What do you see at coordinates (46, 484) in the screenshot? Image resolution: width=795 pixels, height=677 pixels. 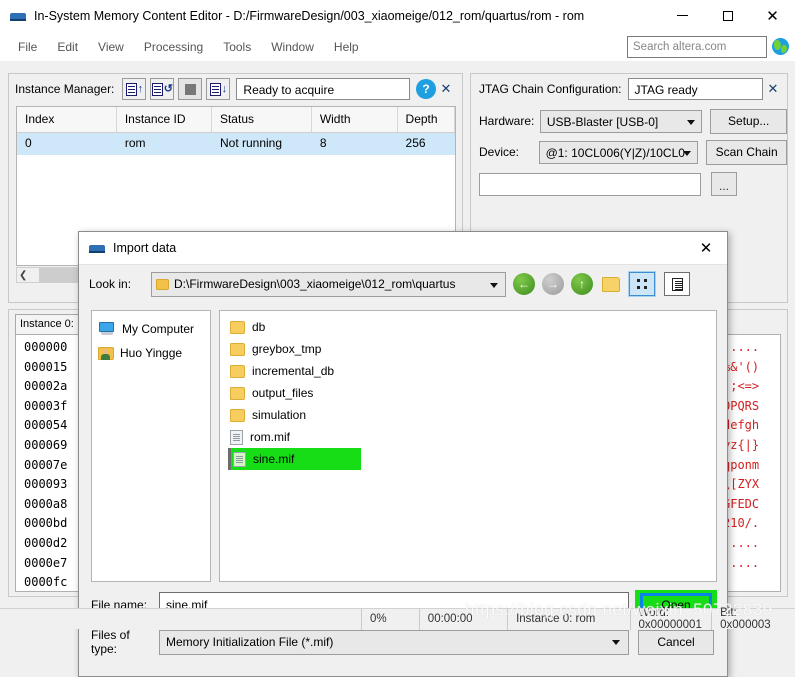 I see `address-line: 000093` at bounding box center [46, 484].